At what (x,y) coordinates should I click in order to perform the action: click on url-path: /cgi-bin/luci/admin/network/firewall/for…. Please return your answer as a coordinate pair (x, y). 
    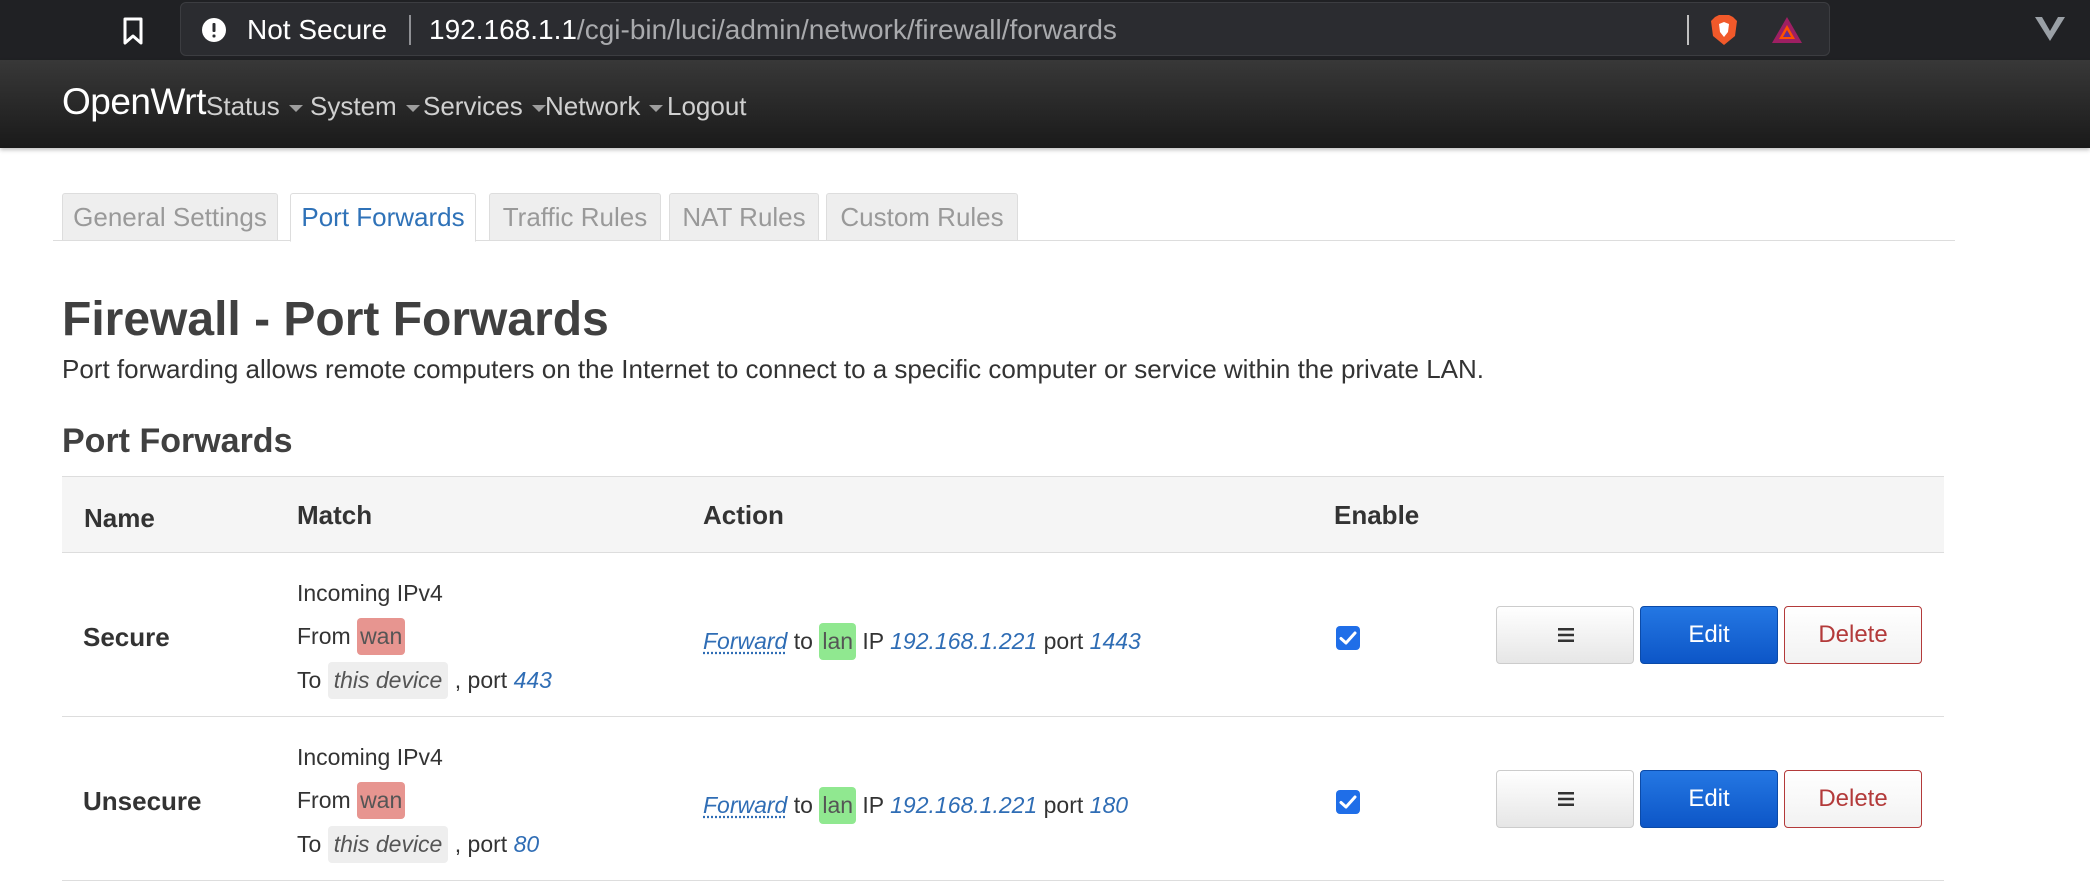
    Looking at the image, I should click on (846, 29).